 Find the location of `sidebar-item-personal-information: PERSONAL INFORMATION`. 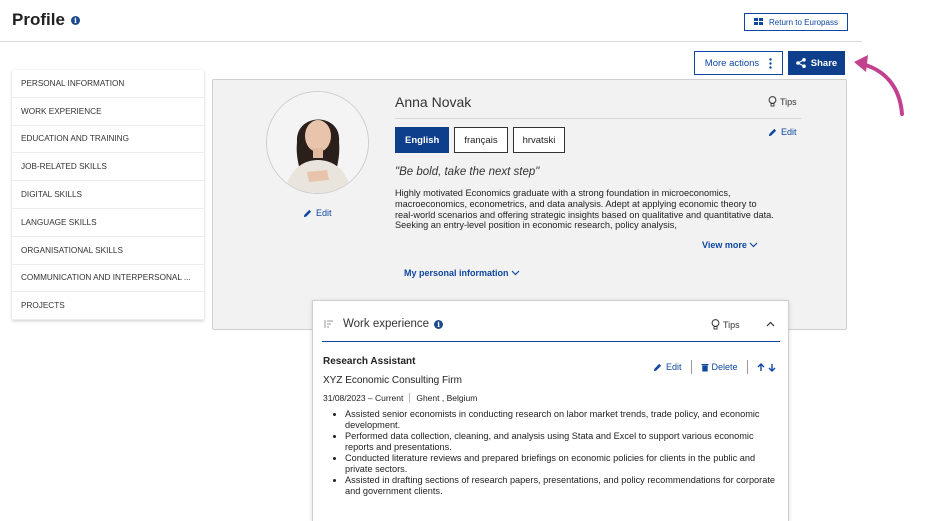

sidebar-item-personal-information: PERSONAL INFORMATION is located at coordinates (108, 84).